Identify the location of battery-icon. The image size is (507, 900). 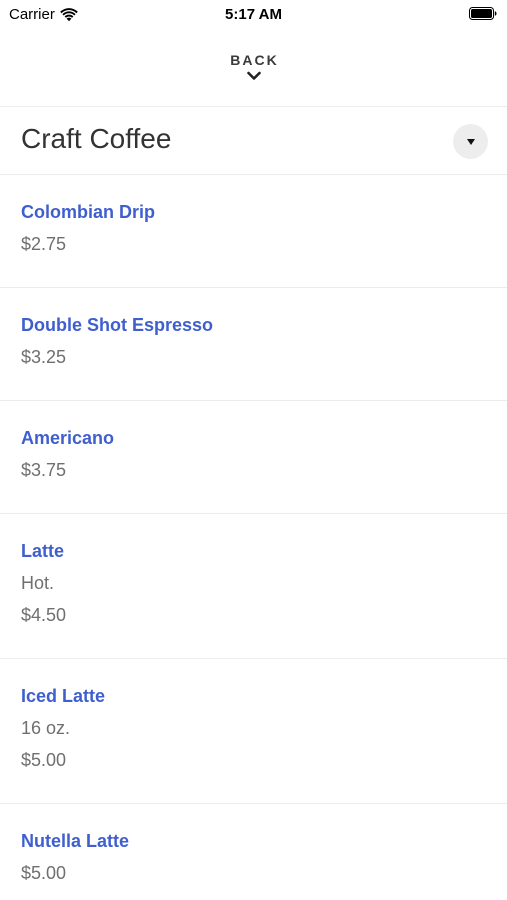
(483, 13).